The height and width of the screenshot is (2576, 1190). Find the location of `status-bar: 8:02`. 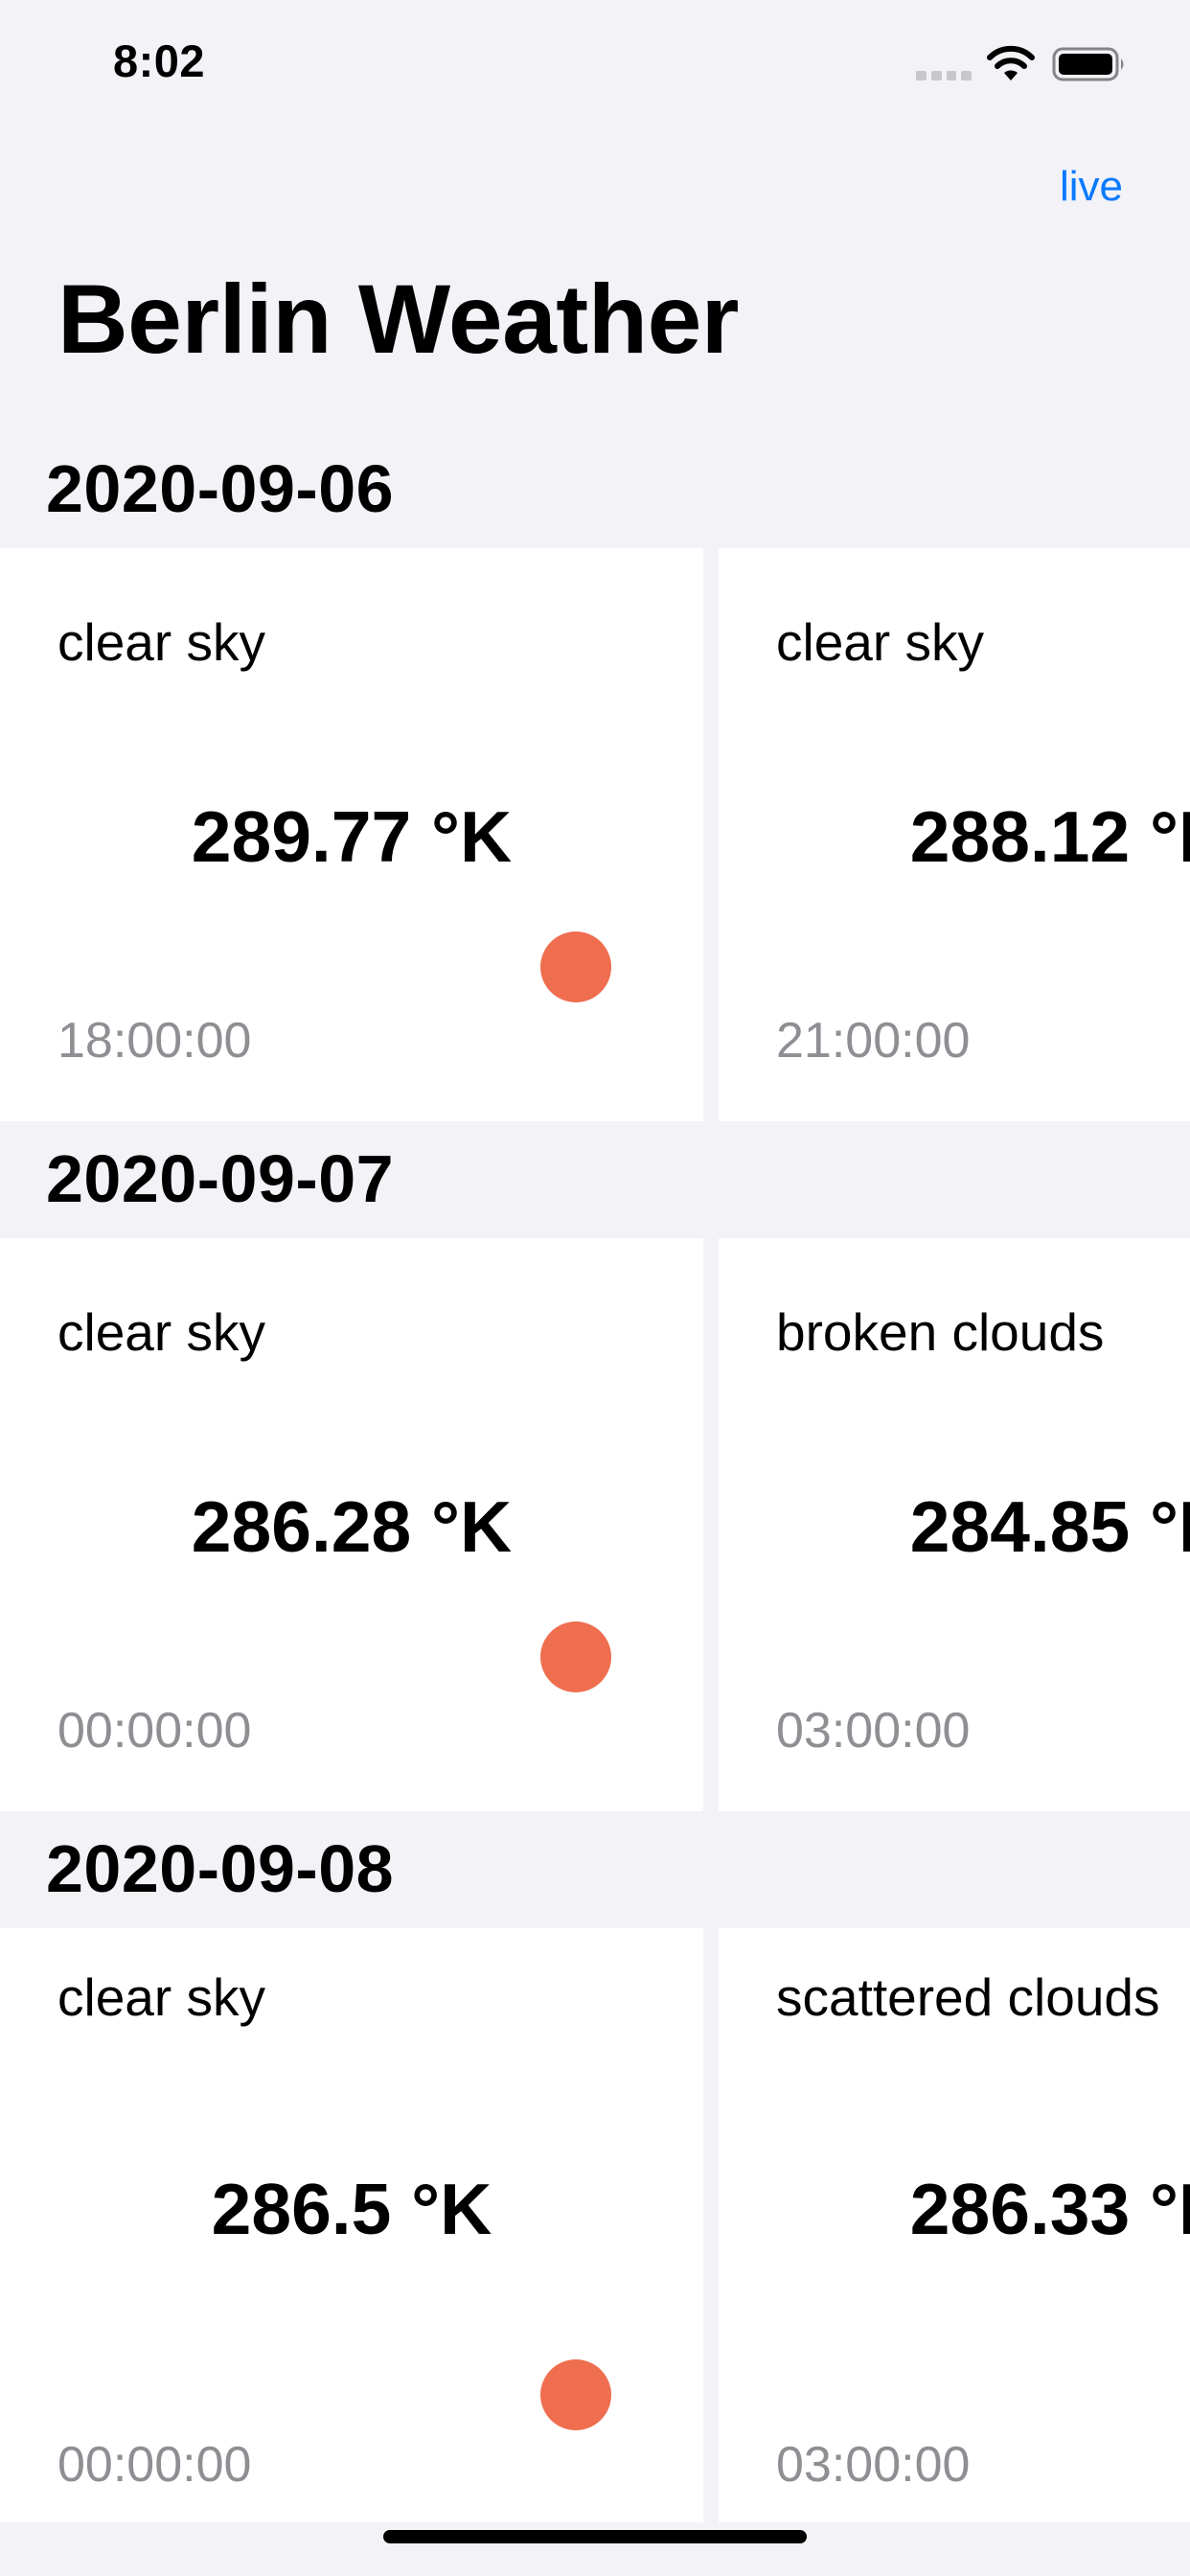

status-bar: 8:02 is located at coordinates (595, 67).